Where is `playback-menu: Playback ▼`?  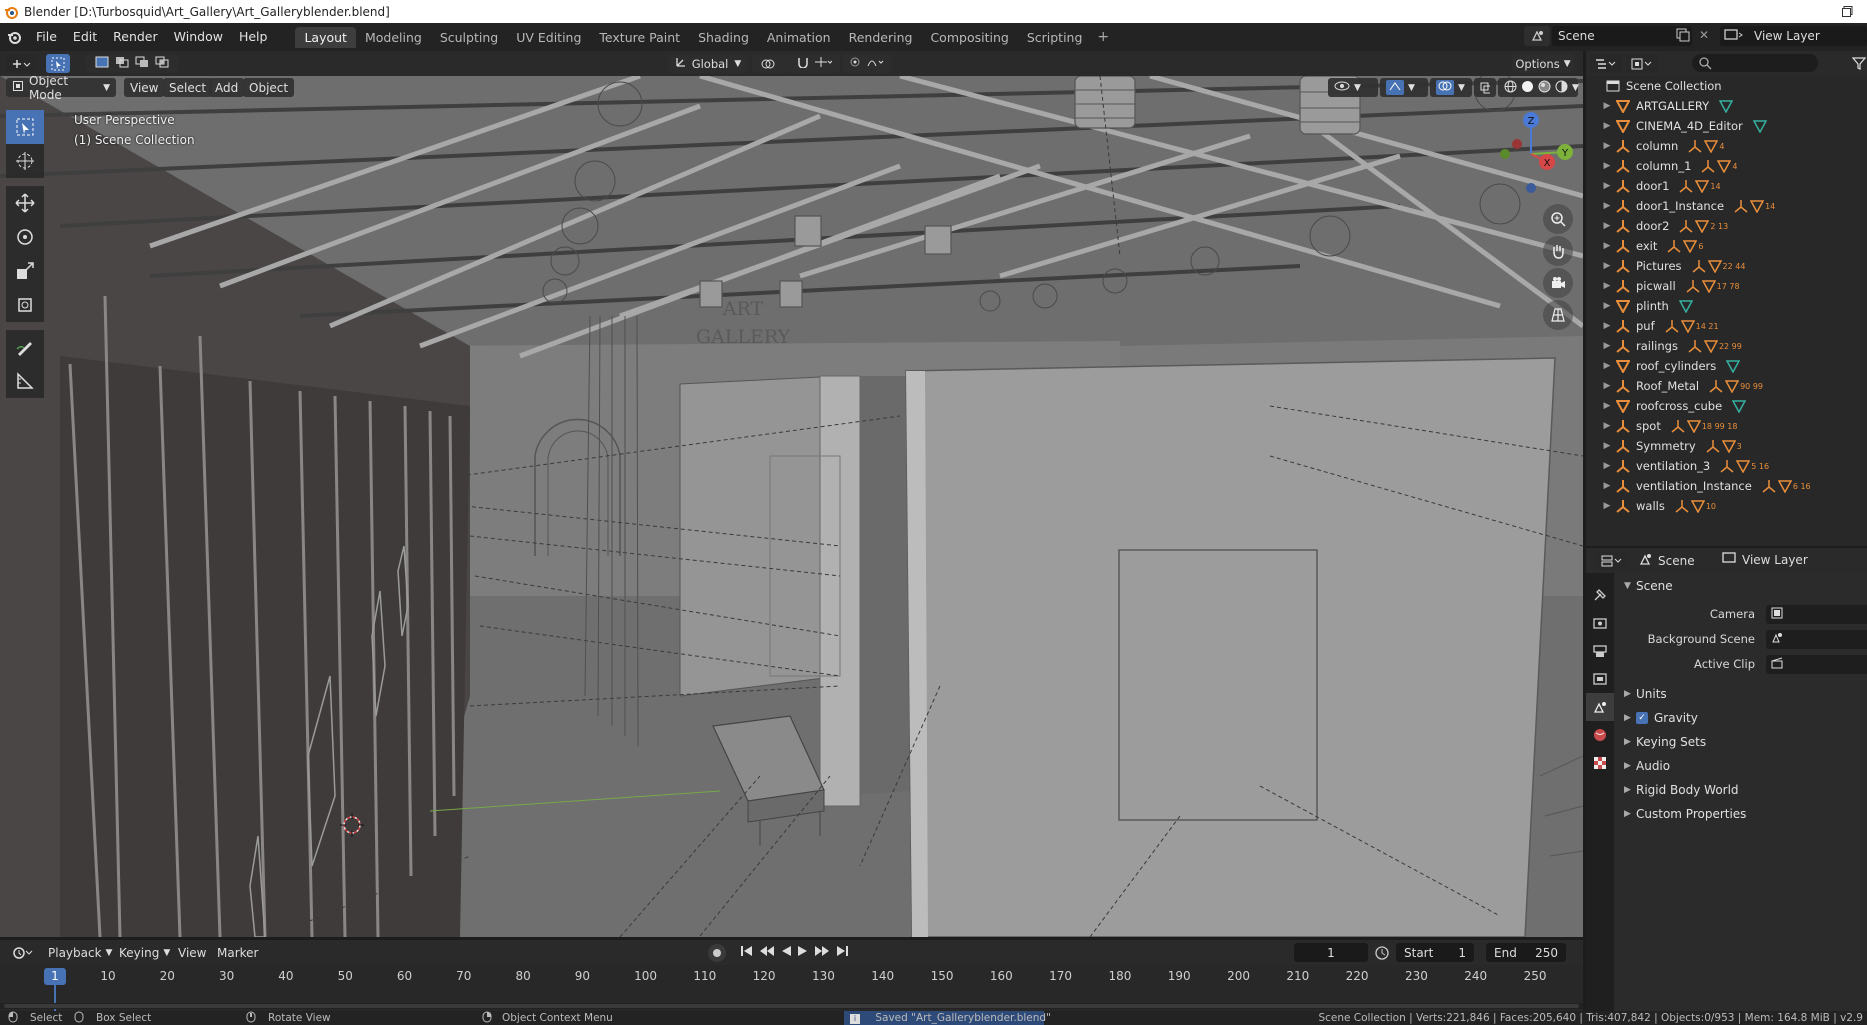 playback-menu: Playback ▼ is located at coordinates (80, 952).